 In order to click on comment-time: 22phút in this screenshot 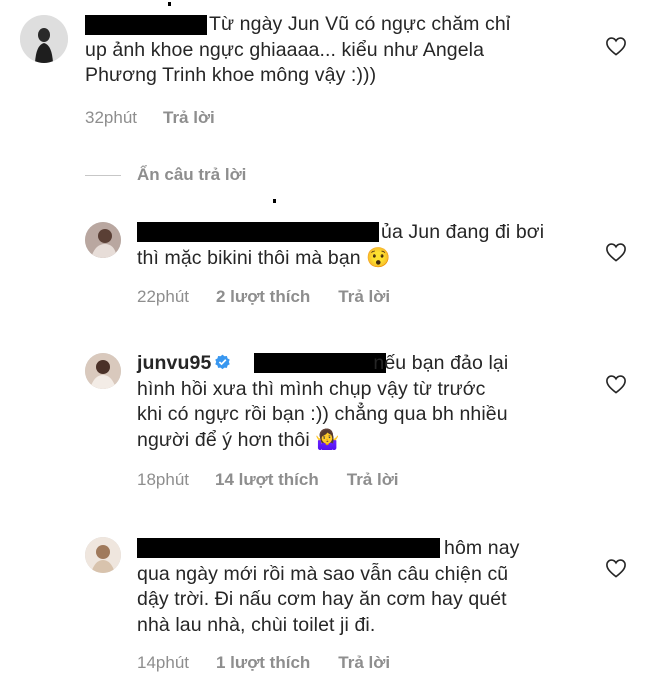, I will do `click(163, 297)`.